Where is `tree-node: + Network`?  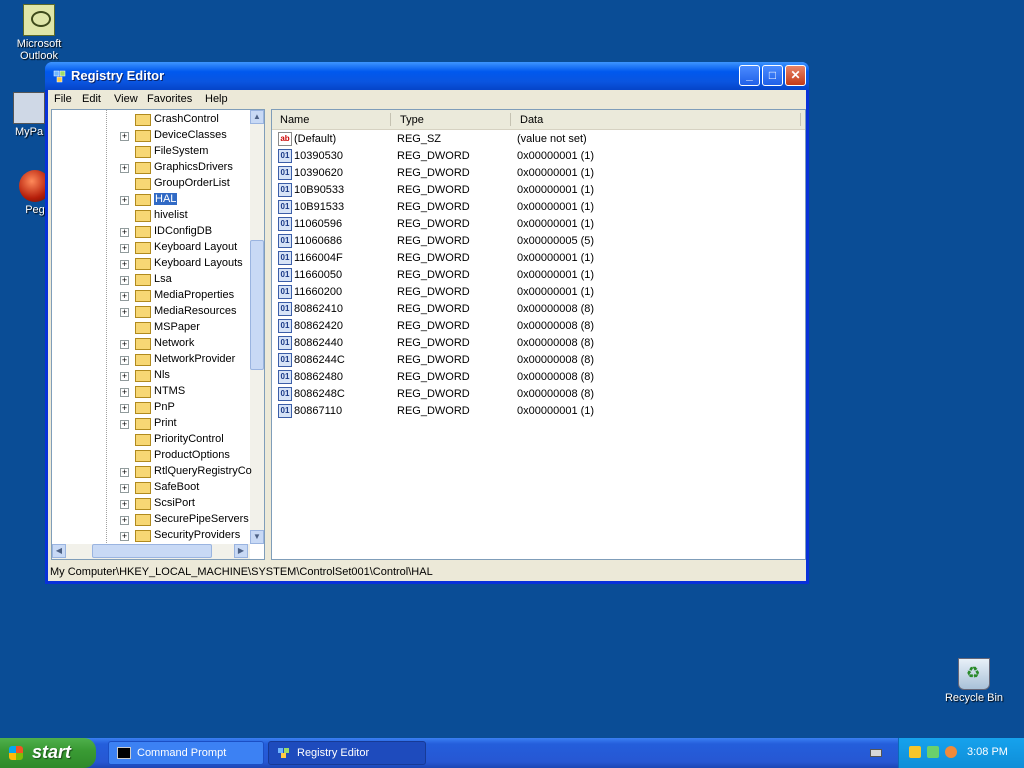
tree-node: + Network is located at coordinates (152, 344).